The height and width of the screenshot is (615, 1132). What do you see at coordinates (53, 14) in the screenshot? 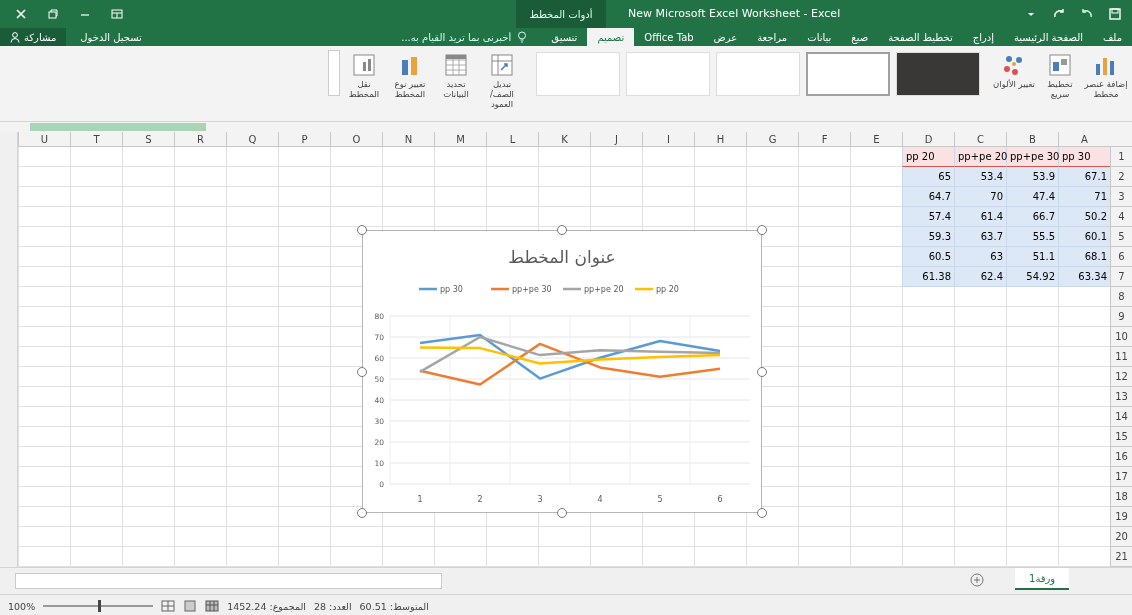
I see `restore-icon` at bounding box center [53, 14].